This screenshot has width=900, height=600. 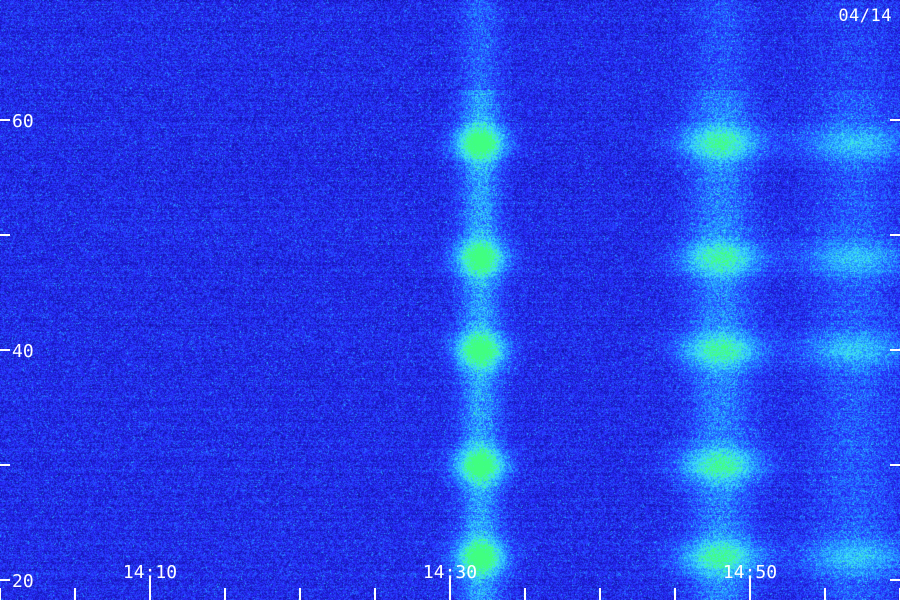 What do you see at coordinates (23, 351) in the screenshot?
I see `y-tick-label-40: 40` at bounding box center [23, 351].